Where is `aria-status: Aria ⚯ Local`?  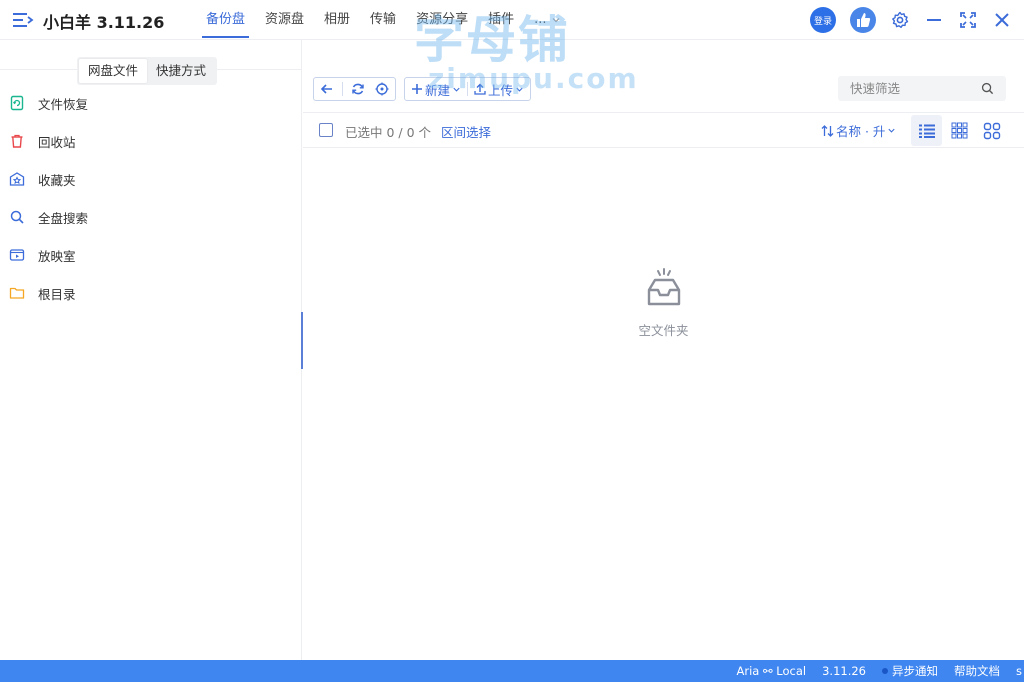
aria-status: Aria ⚯ Local is located at coordinates (772, 671).